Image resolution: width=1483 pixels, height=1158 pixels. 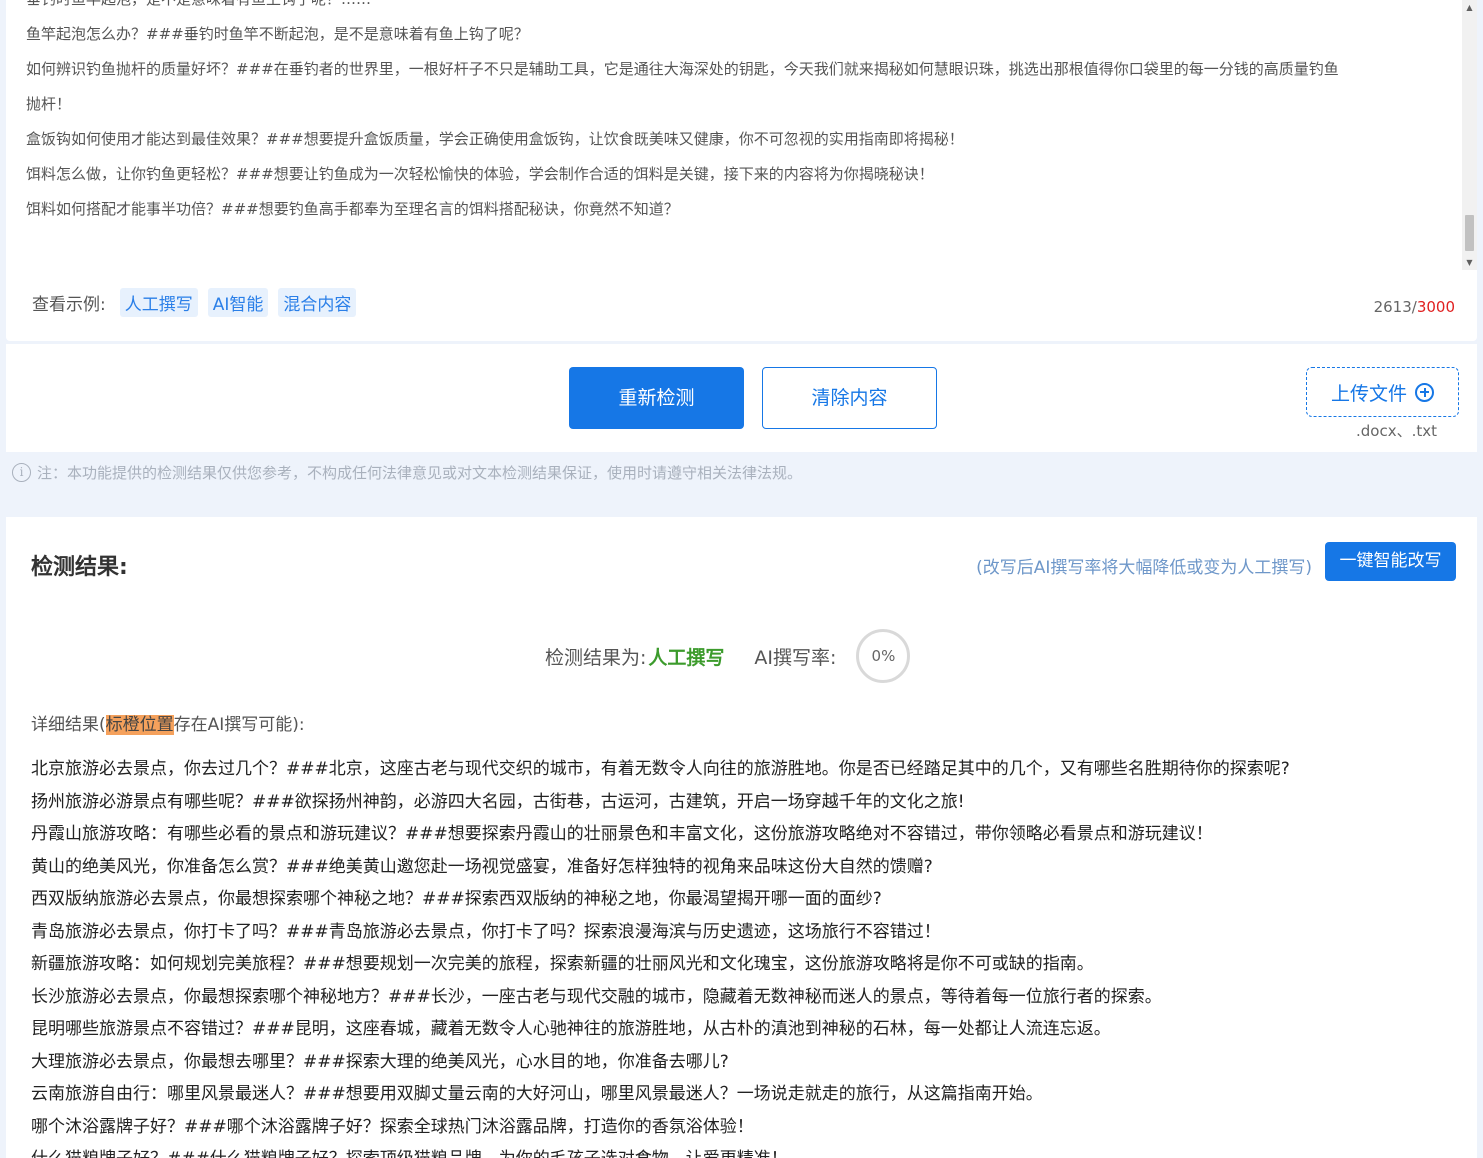 I want to click on detail-prefix: 详细结果(, so click(x=68, y=725).